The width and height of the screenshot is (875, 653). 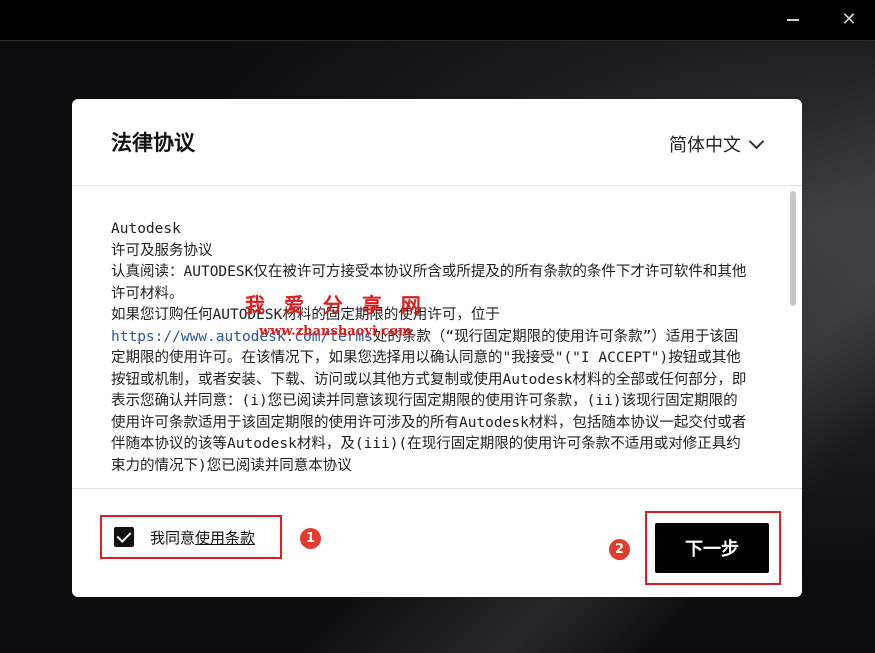 What do you see at coordinates (153, 143) in the screenshot?
I see `dialog-title: 法律协议` at bounding box center [153, 143].